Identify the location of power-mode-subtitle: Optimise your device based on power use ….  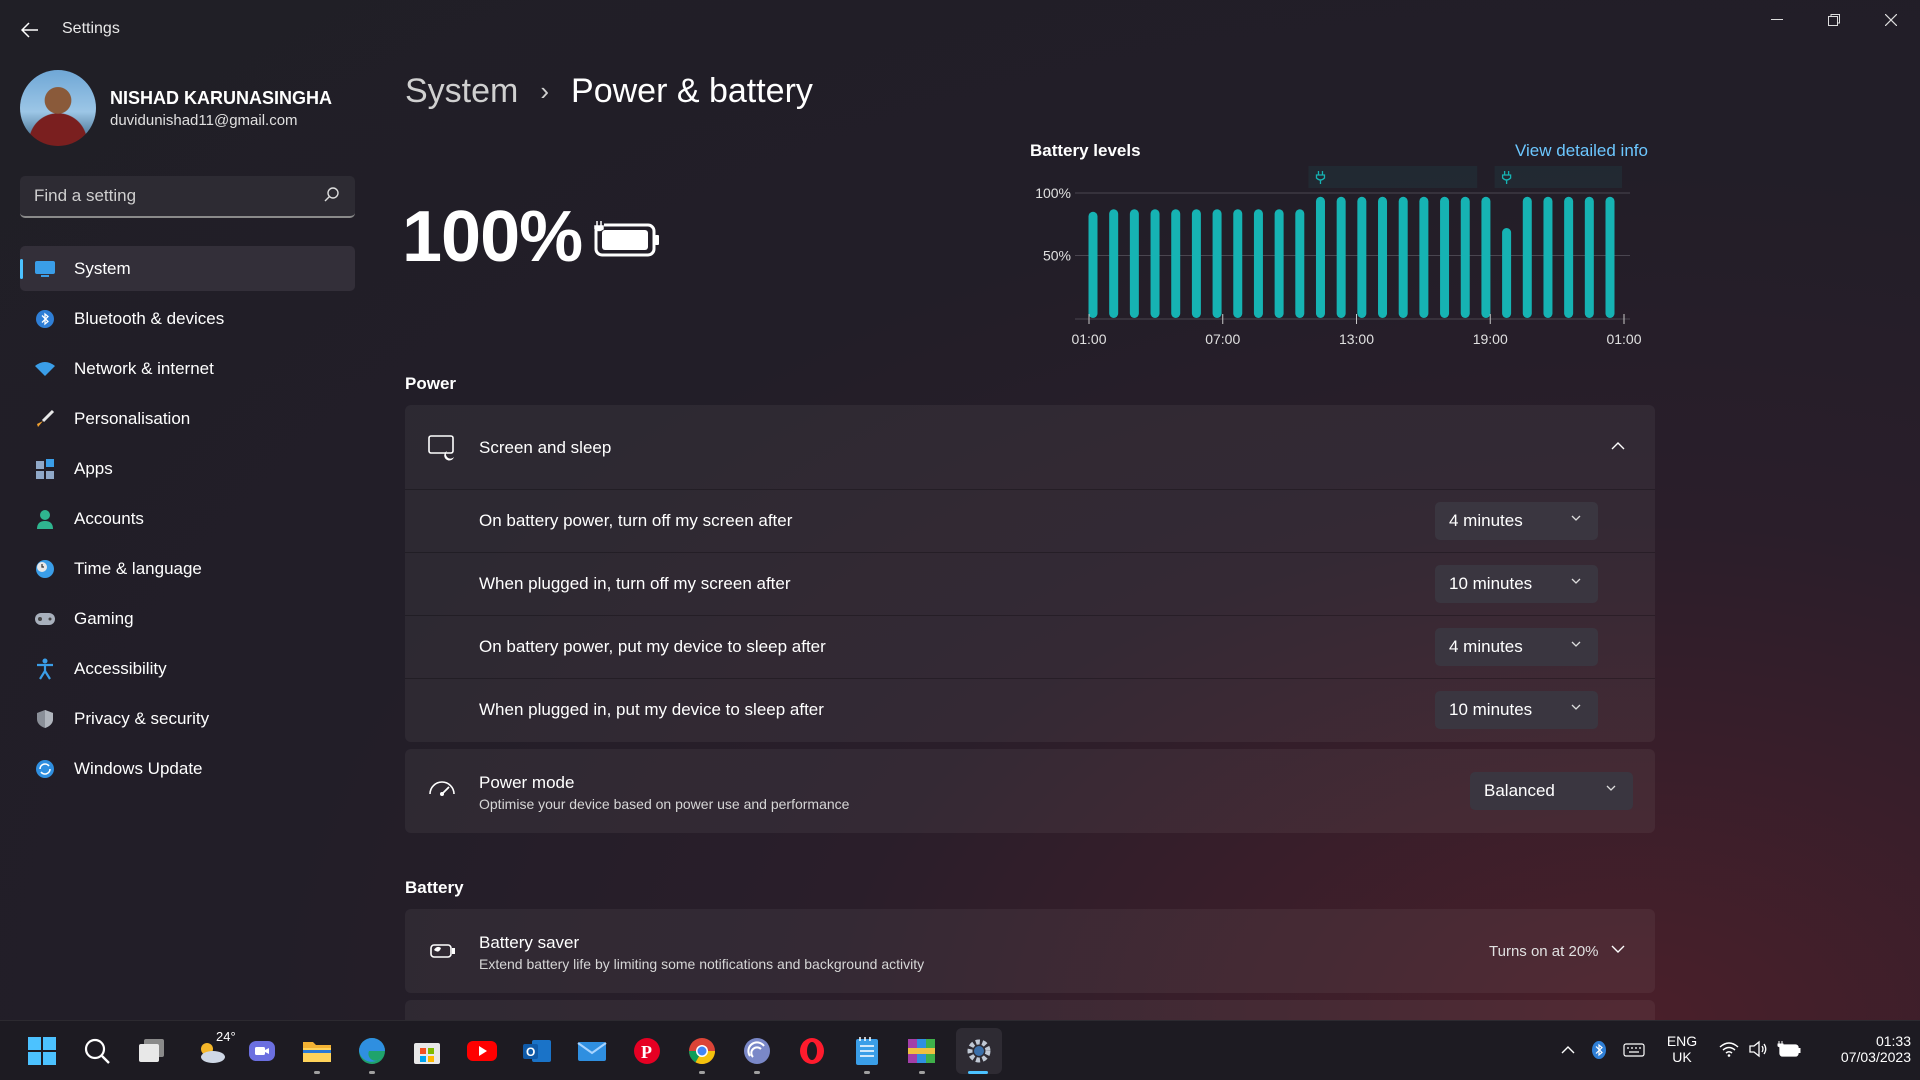
(664, 804).